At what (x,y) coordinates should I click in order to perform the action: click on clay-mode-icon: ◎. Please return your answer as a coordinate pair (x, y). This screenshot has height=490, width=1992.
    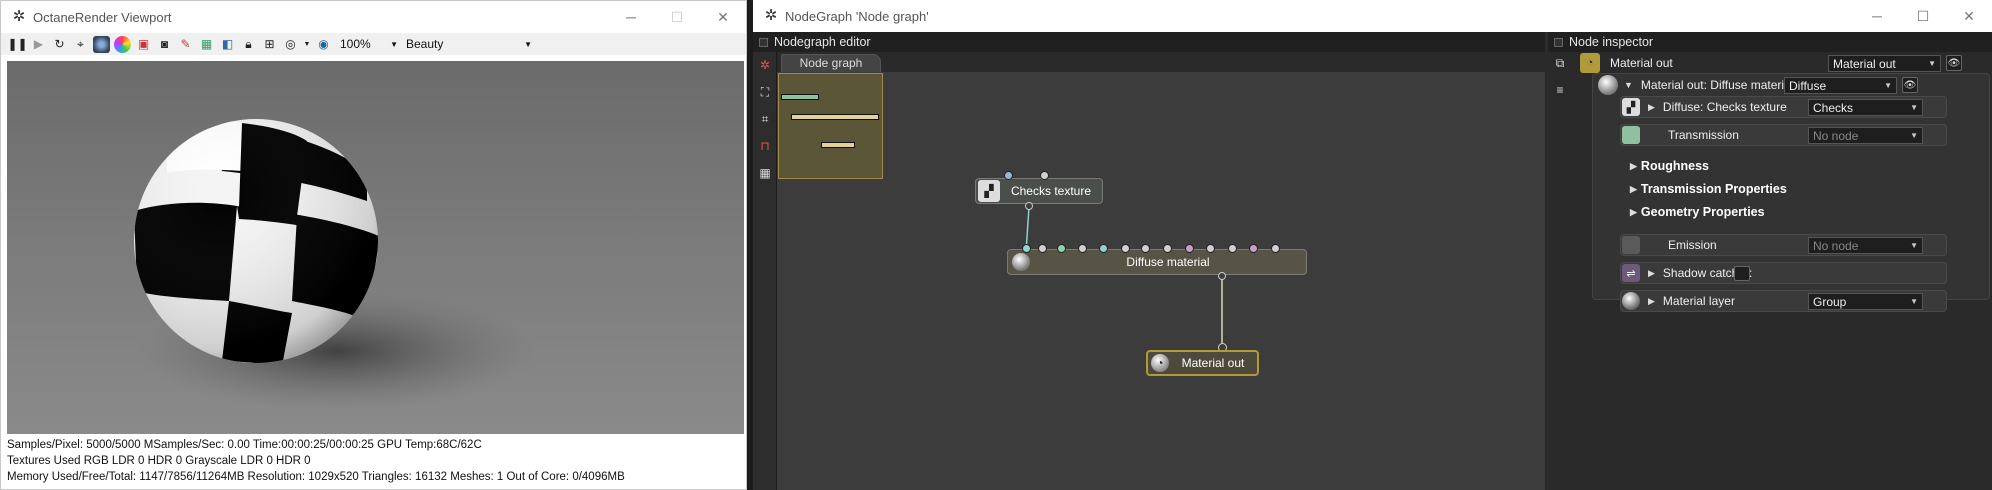
    Looking at the image, I should click on (290, 44).